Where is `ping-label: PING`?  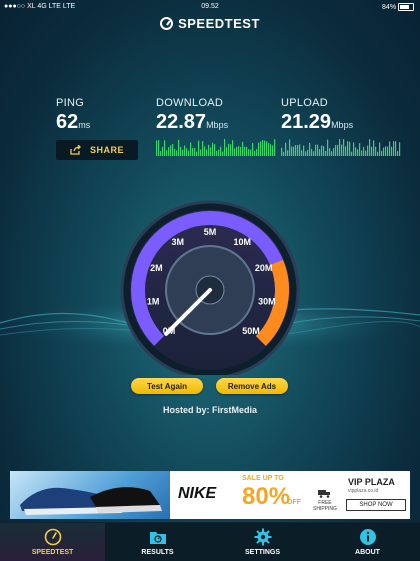 ping-label: PING is located at coordinates (70, 103).